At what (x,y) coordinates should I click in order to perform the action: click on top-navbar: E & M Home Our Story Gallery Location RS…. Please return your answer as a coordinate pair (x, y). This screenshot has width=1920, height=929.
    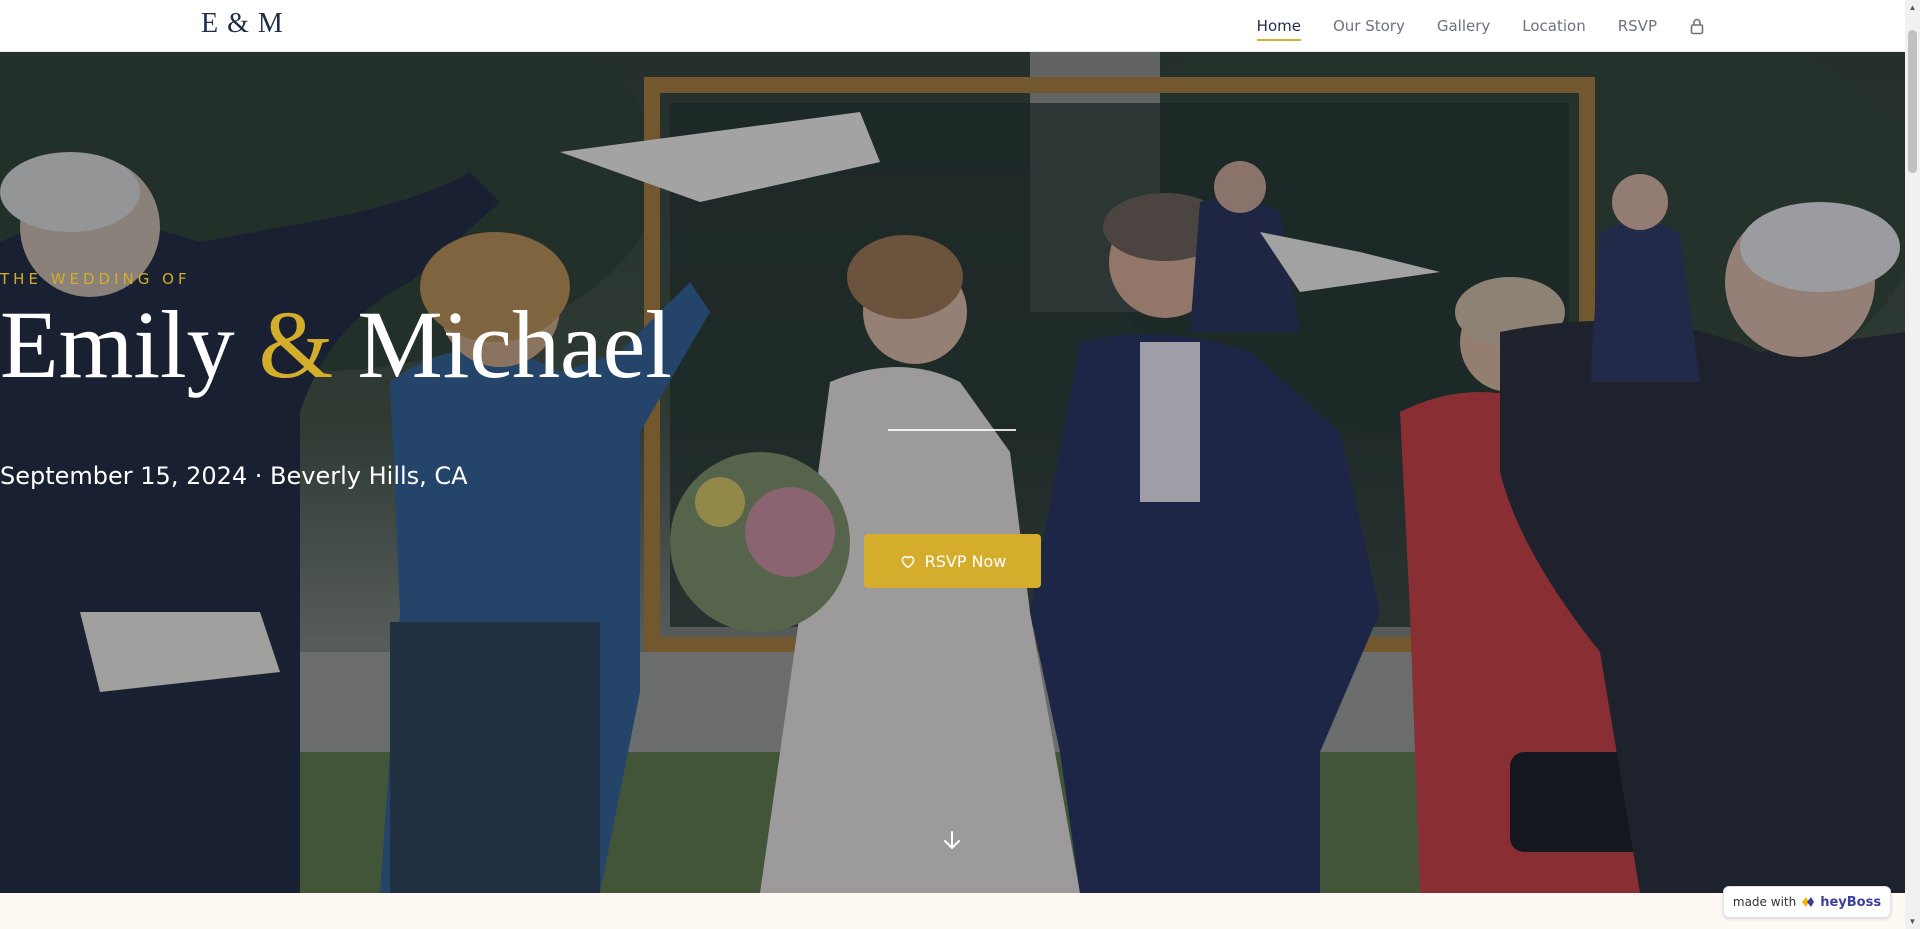
    Looking at the image, I should click on (952, 26).